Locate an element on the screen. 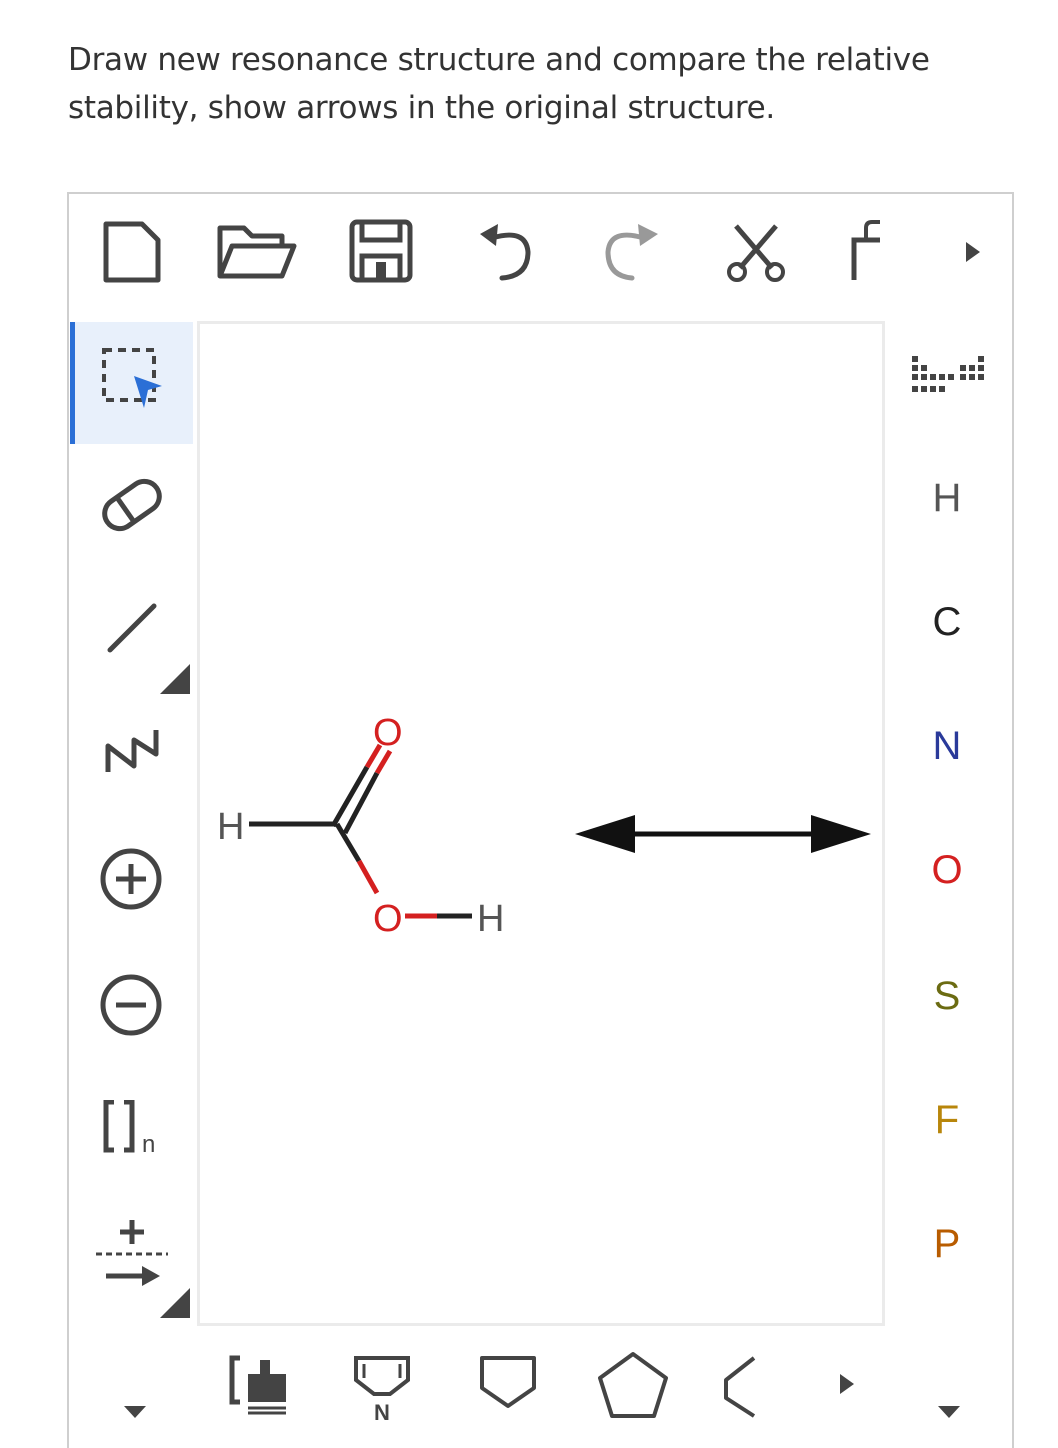 This screenshot has height=1448, width=1058. element-h: H is located at coordinates (947, 498).